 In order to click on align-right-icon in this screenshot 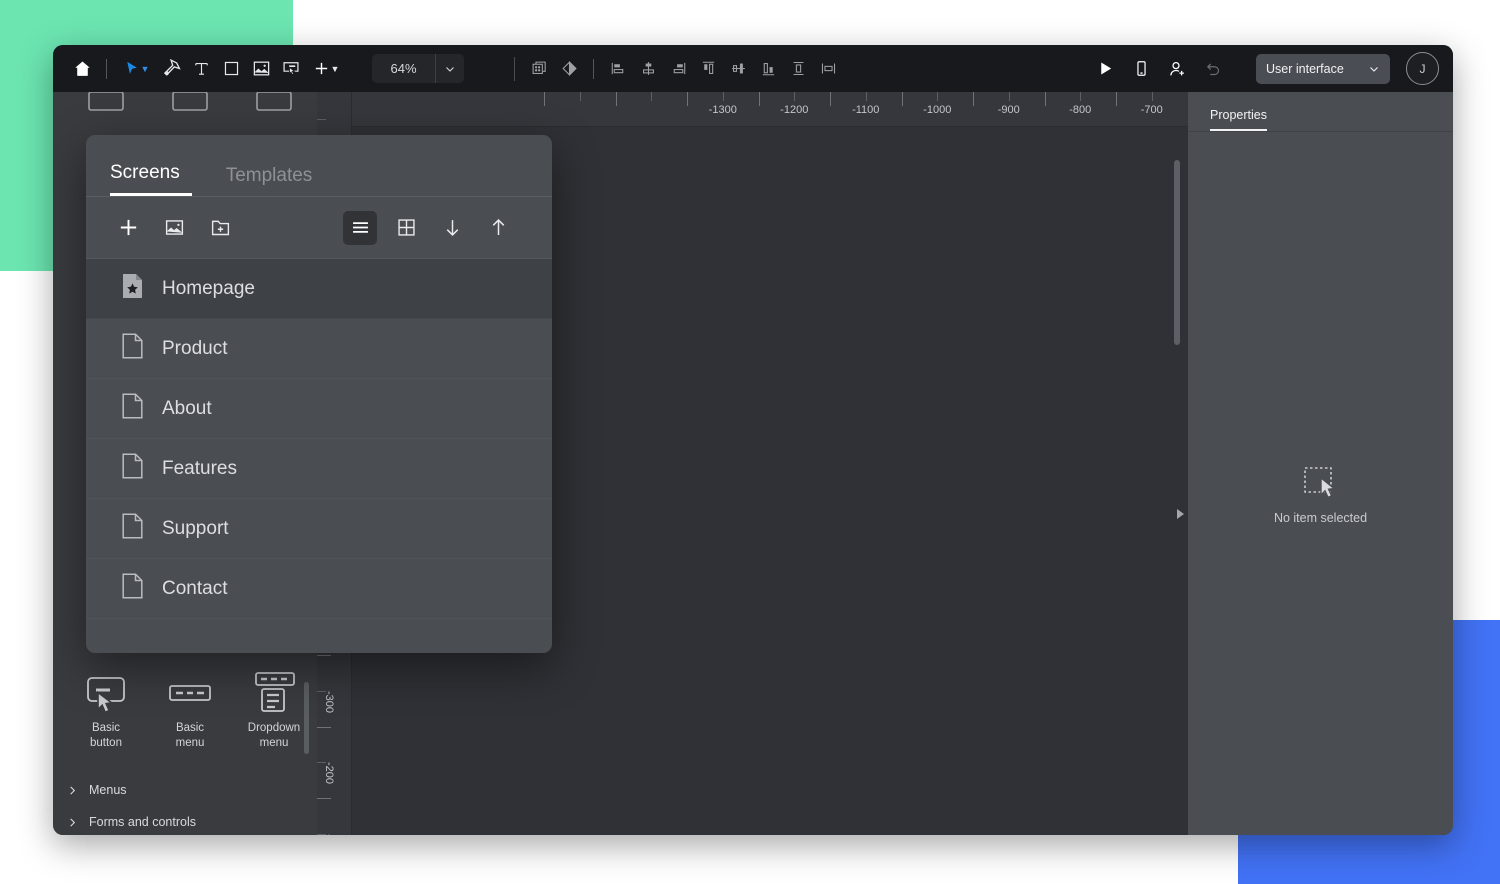, I will do `click(678, 69)`.